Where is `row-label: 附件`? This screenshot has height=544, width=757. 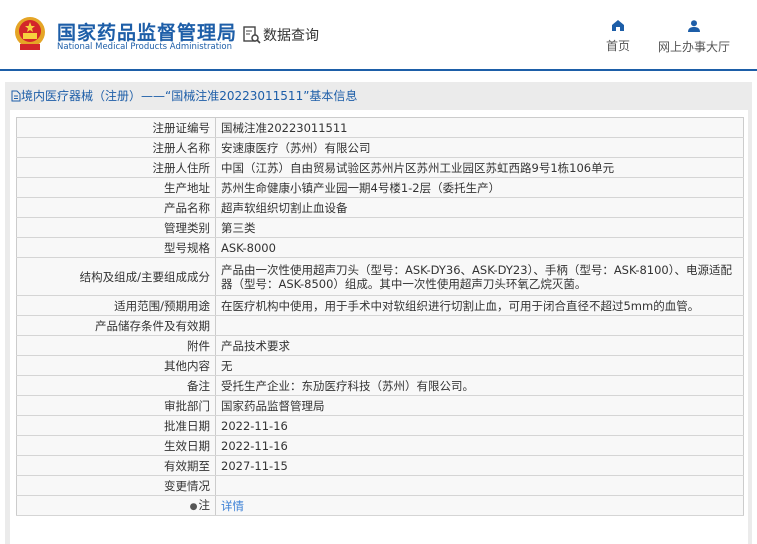
row-label: 附件 is located at coordinates (116, 345).